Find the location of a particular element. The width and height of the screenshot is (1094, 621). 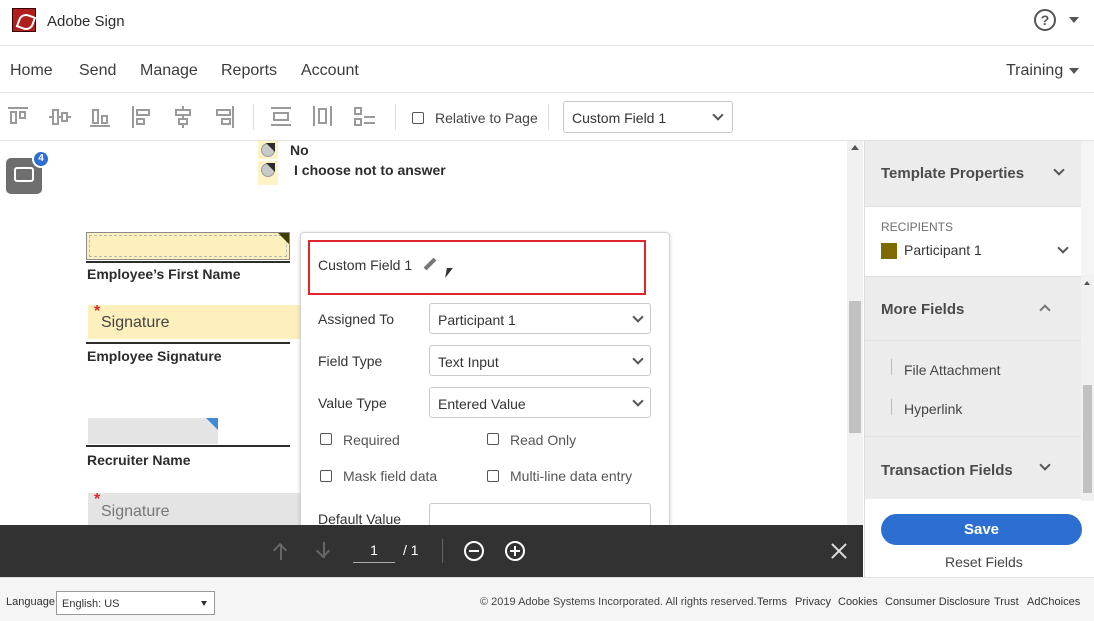

mask-field-label: Mask field data is located at coordinates (390, 476).